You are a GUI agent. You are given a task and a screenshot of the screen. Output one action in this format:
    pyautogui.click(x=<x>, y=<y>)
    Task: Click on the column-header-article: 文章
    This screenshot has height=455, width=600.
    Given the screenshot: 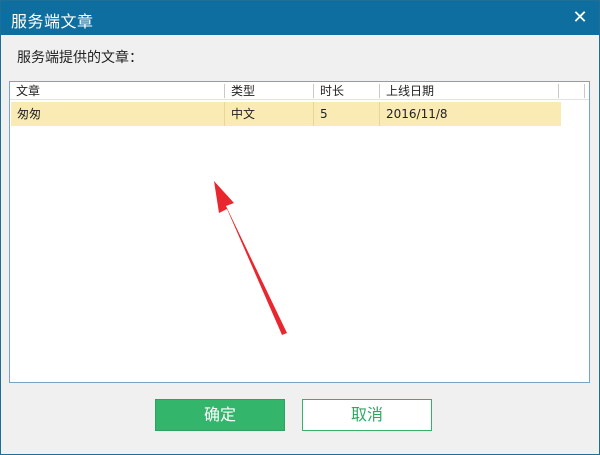 What is the action you would take?
    pyautogui.click(x=25, y=91)
    